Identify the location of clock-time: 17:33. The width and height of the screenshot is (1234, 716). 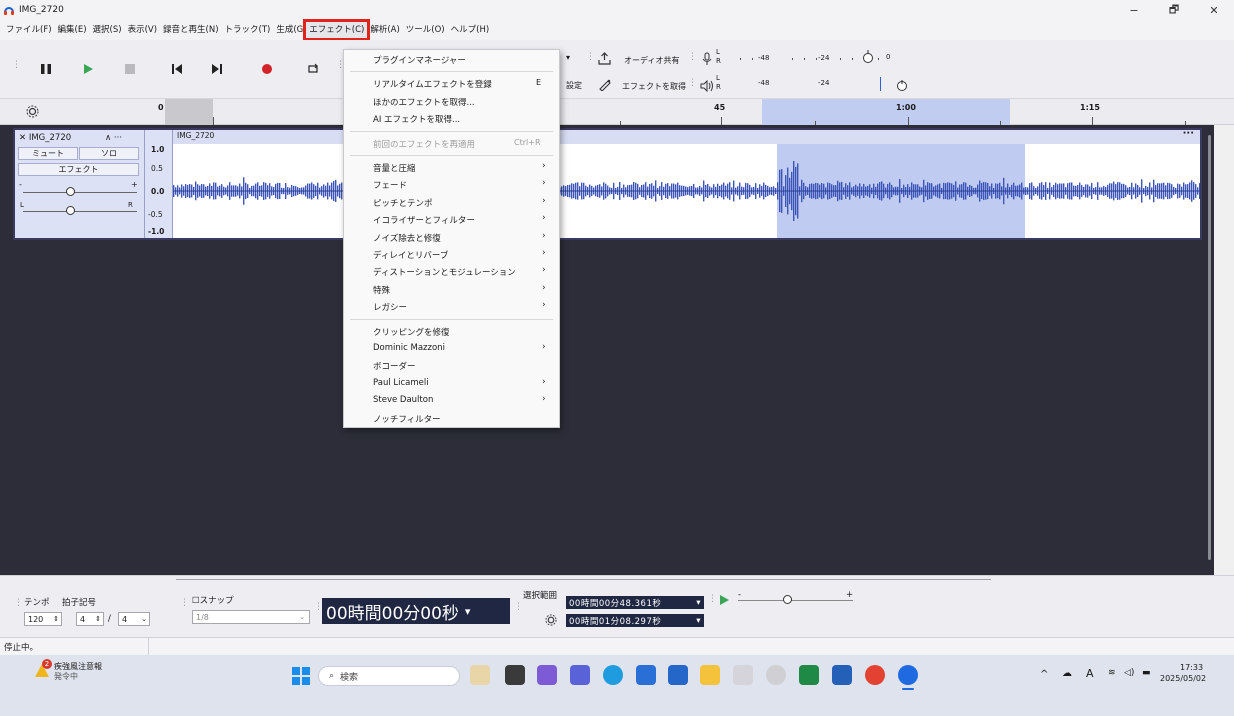
(1191, 667).